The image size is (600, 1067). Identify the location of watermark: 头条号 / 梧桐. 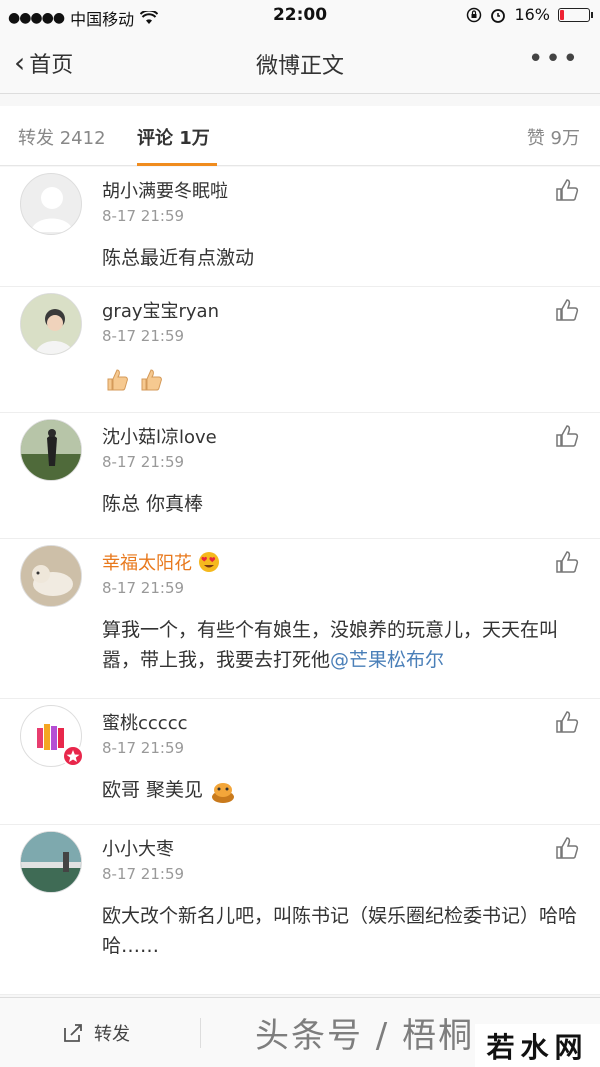
(365, 1036).